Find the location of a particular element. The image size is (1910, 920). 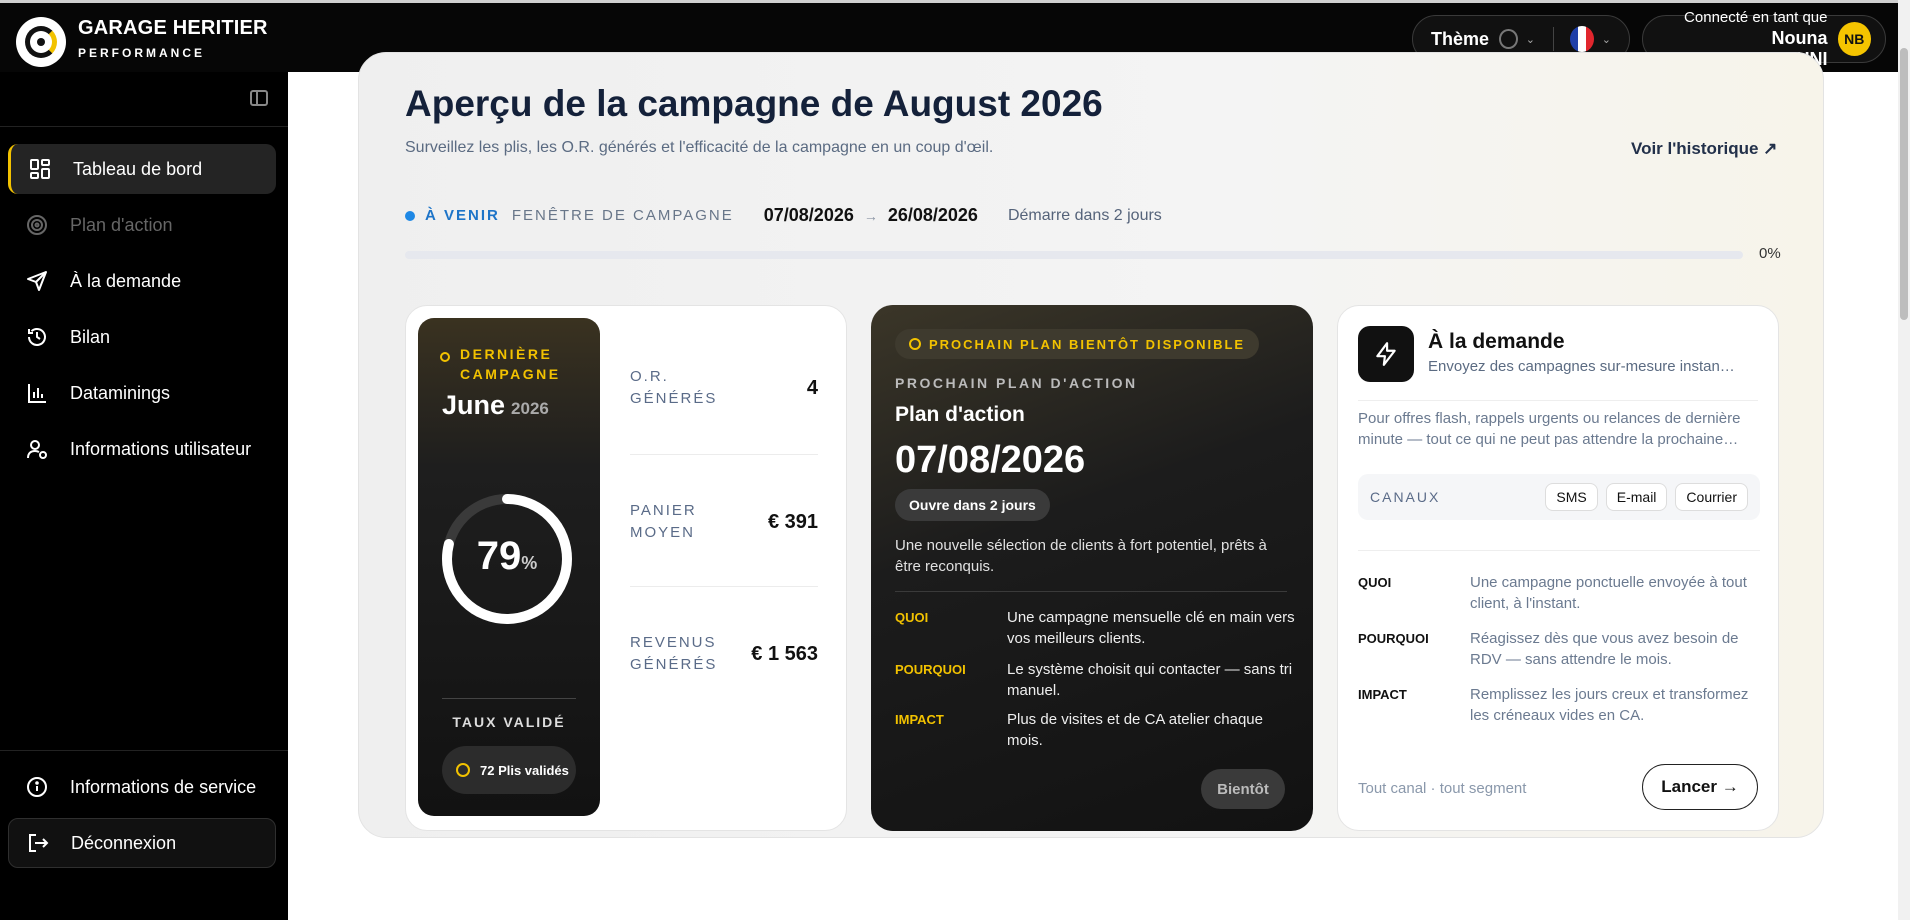

theme-circle-icon is located at coordinates (1508, 39).